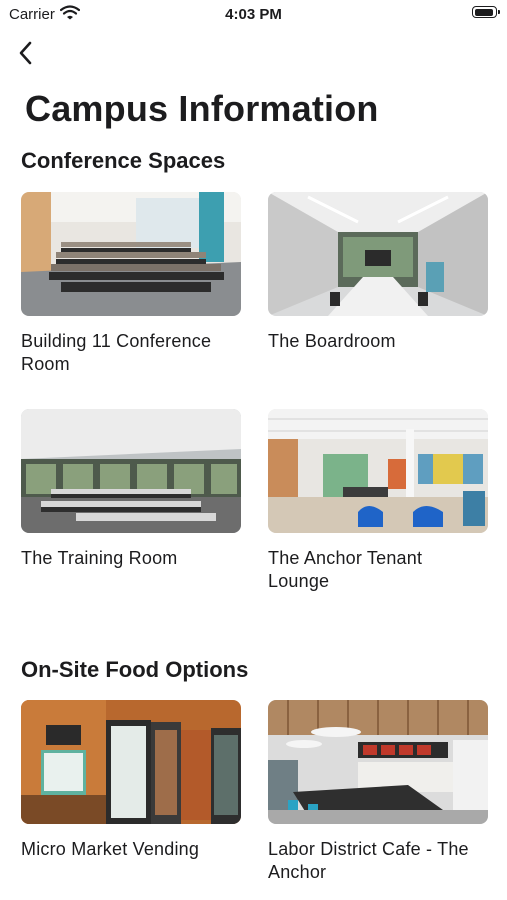  I want to click on back-button, so click(26, 53).